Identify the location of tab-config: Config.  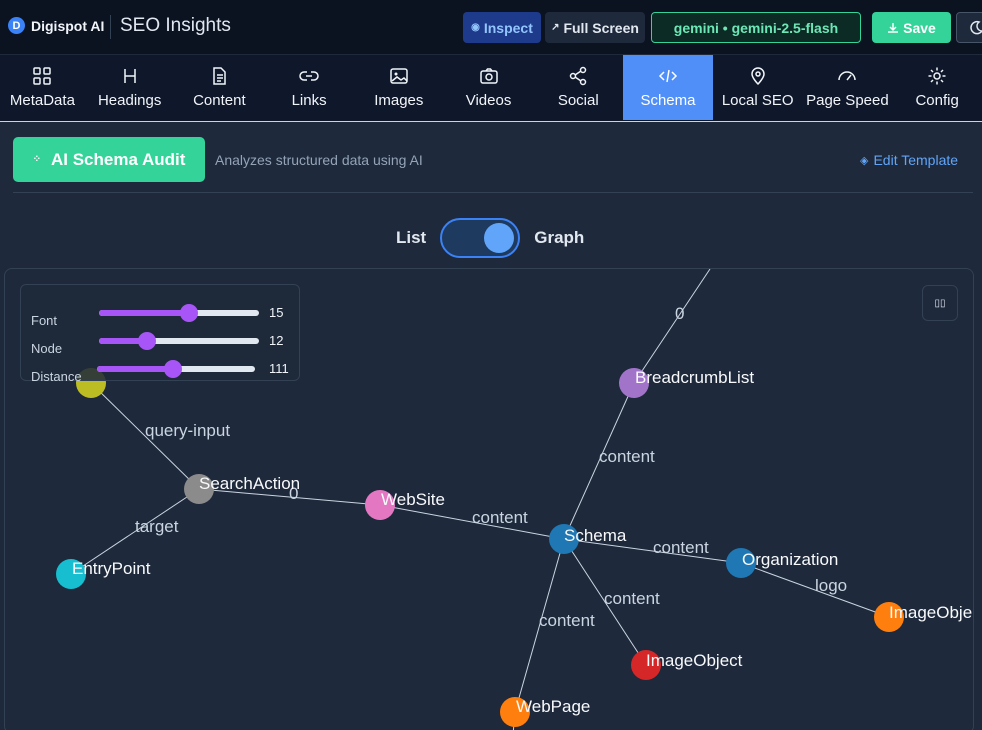
(937, 87).